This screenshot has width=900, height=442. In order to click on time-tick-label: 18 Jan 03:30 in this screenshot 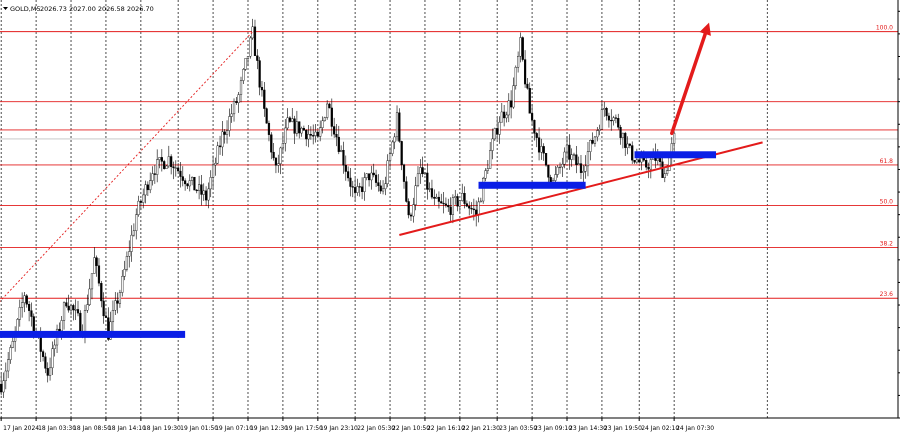, I will do `click(57, 428)`.